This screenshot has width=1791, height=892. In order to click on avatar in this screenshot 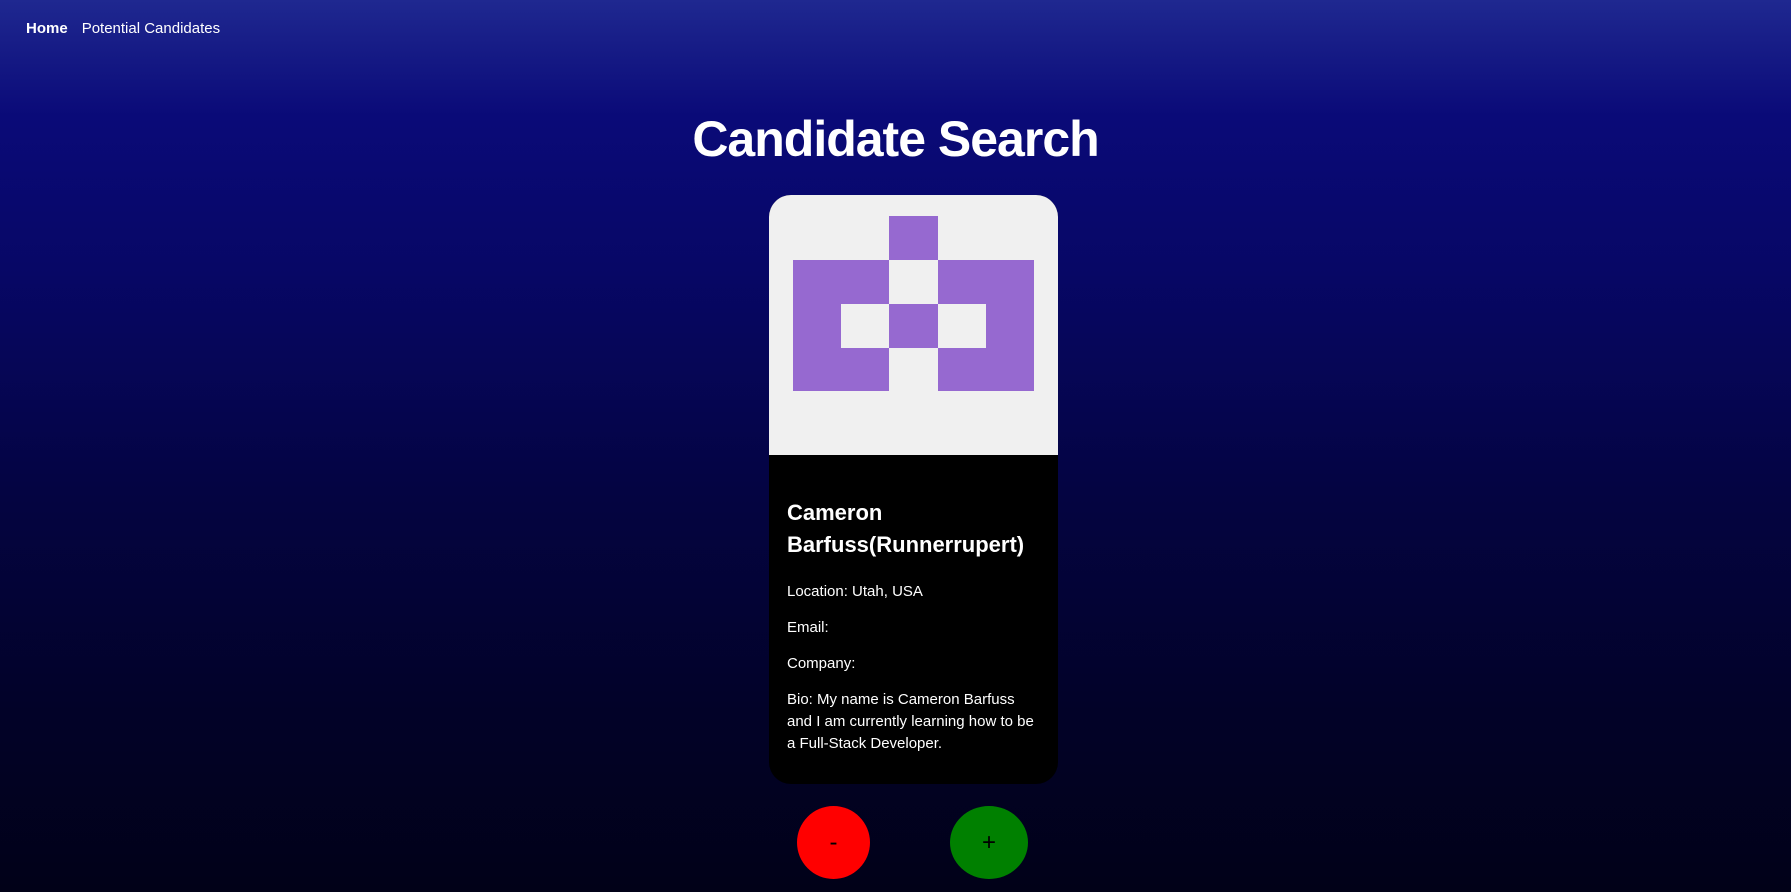, I will do `click(913, 325)`.